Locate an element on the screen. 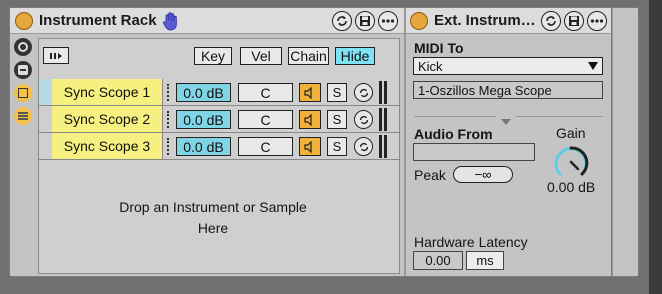 The image size is (662, 294). rack-title: Instrument Rack is located at coordinates (98, 20).